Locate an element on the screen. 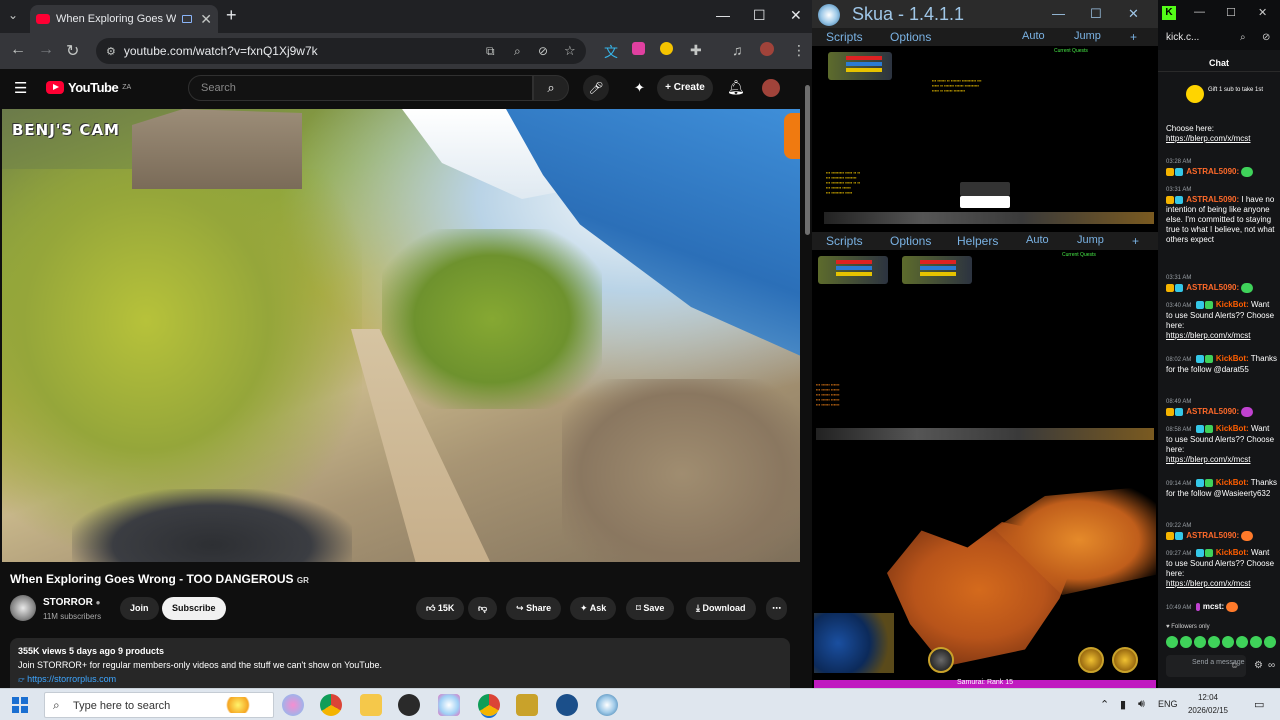 This screenshot has width=1280, height=720. share-button: ↪ Share is located at coordinates (534, 608).